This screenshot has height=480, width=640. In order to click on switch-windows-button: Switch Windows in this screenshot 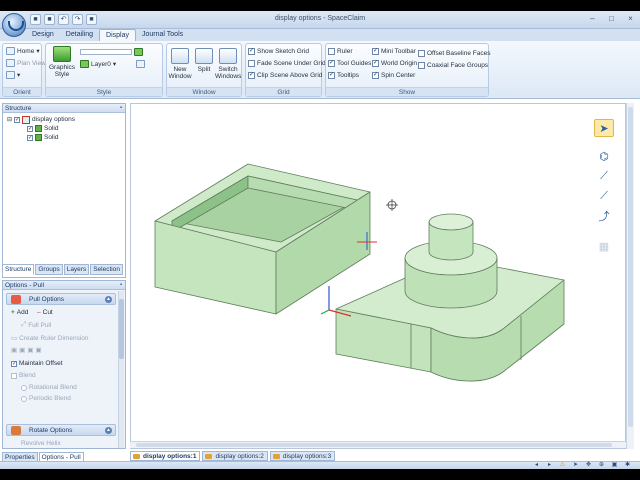, I will do `click(228, 64)`.